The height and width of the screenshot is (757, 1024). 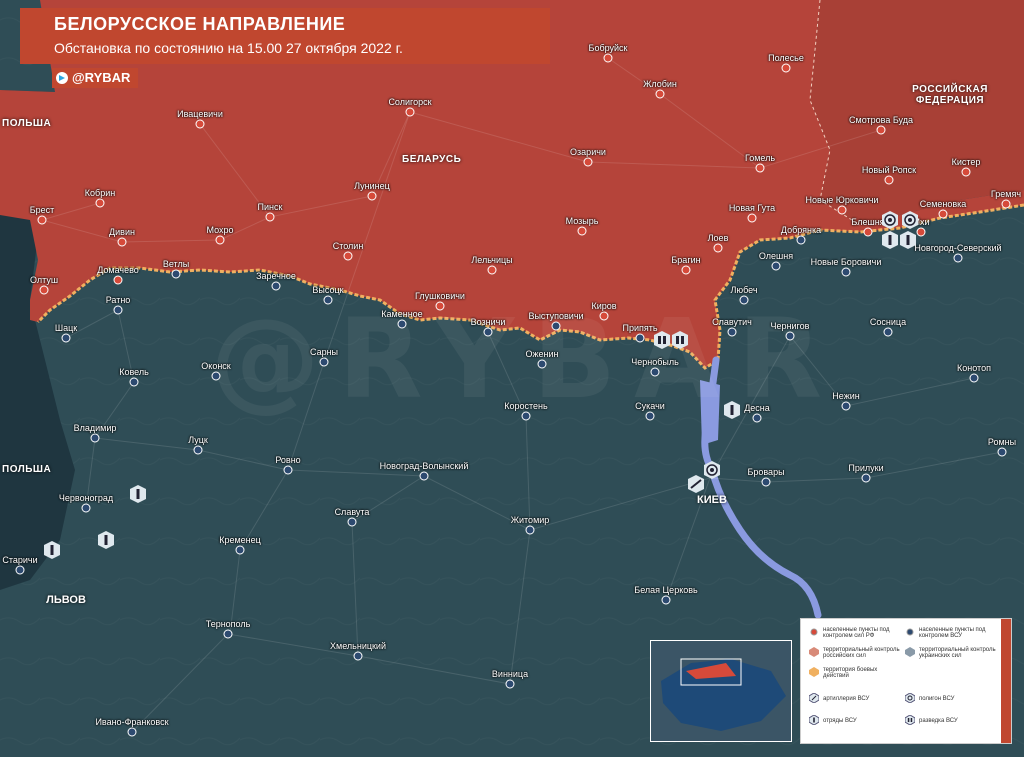 What do you see at coordinates (95, 78) in the screenshot?
I see `brand-badge: @RYBAR` at bounding box center [95, 78].